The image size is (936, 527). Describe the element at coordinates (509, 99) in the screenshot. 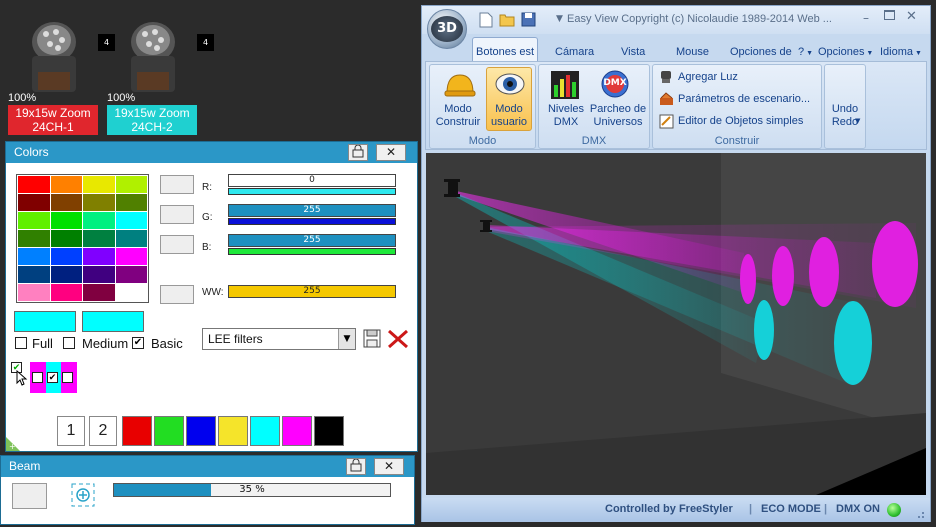

I see `modo-usuario-button: Modo usuario` at that location.